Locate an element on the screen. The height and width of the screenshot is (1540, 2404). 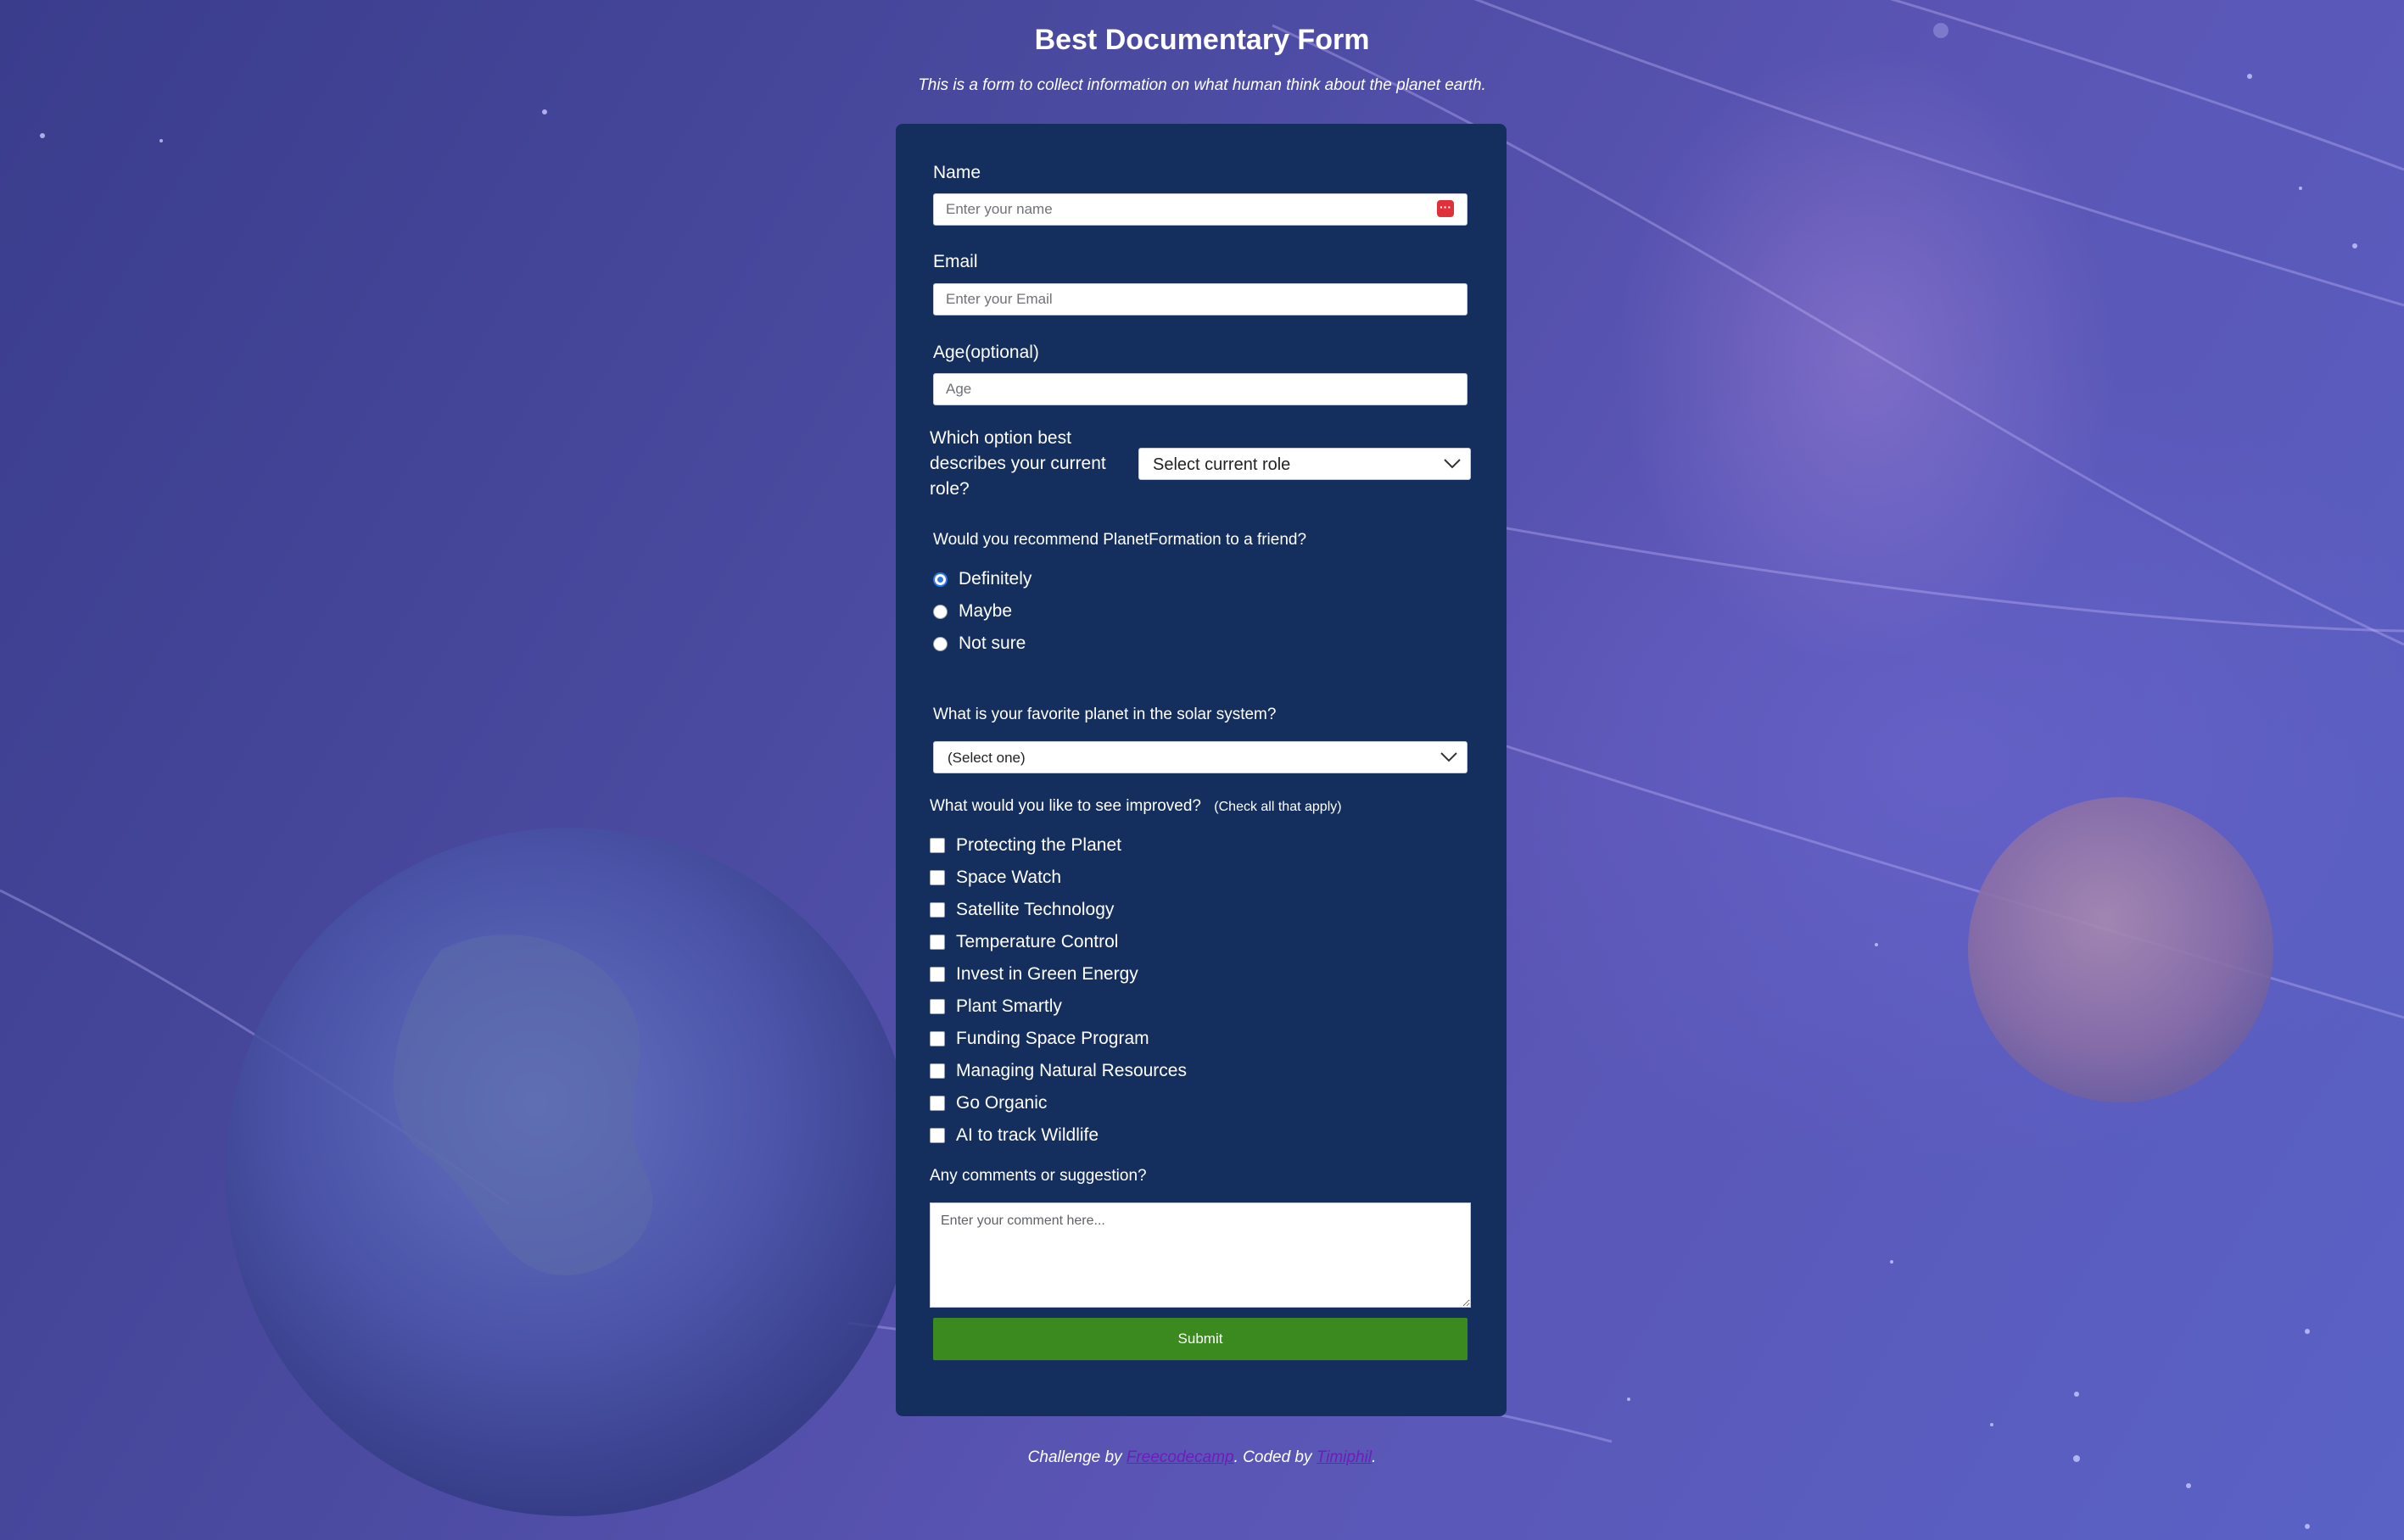
radio-label: Maybe is located at coordinates (986, 611).